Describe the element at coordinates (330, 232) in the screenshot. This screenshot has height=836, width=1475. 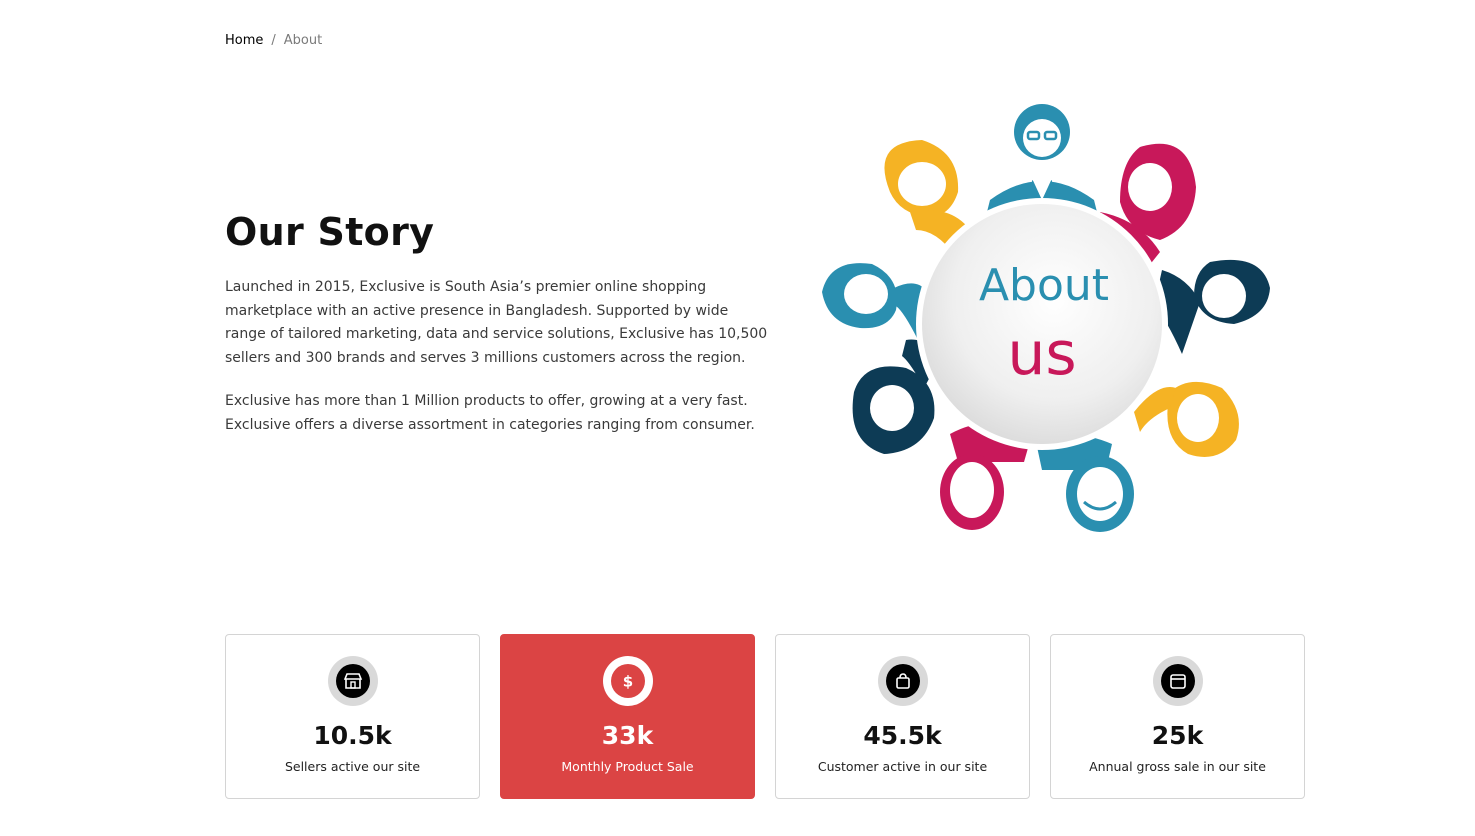
I see `story-title: Our Story` at that location.